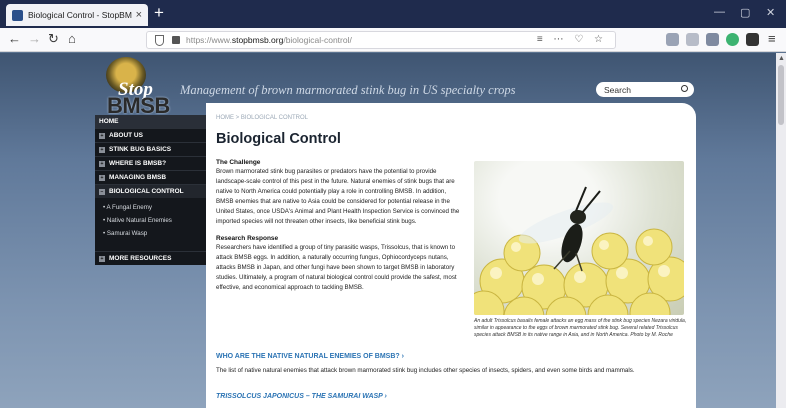  Describe the element at coordinates (772, 39) in the screenshot. I see `menu-icon: ≡` at that location.